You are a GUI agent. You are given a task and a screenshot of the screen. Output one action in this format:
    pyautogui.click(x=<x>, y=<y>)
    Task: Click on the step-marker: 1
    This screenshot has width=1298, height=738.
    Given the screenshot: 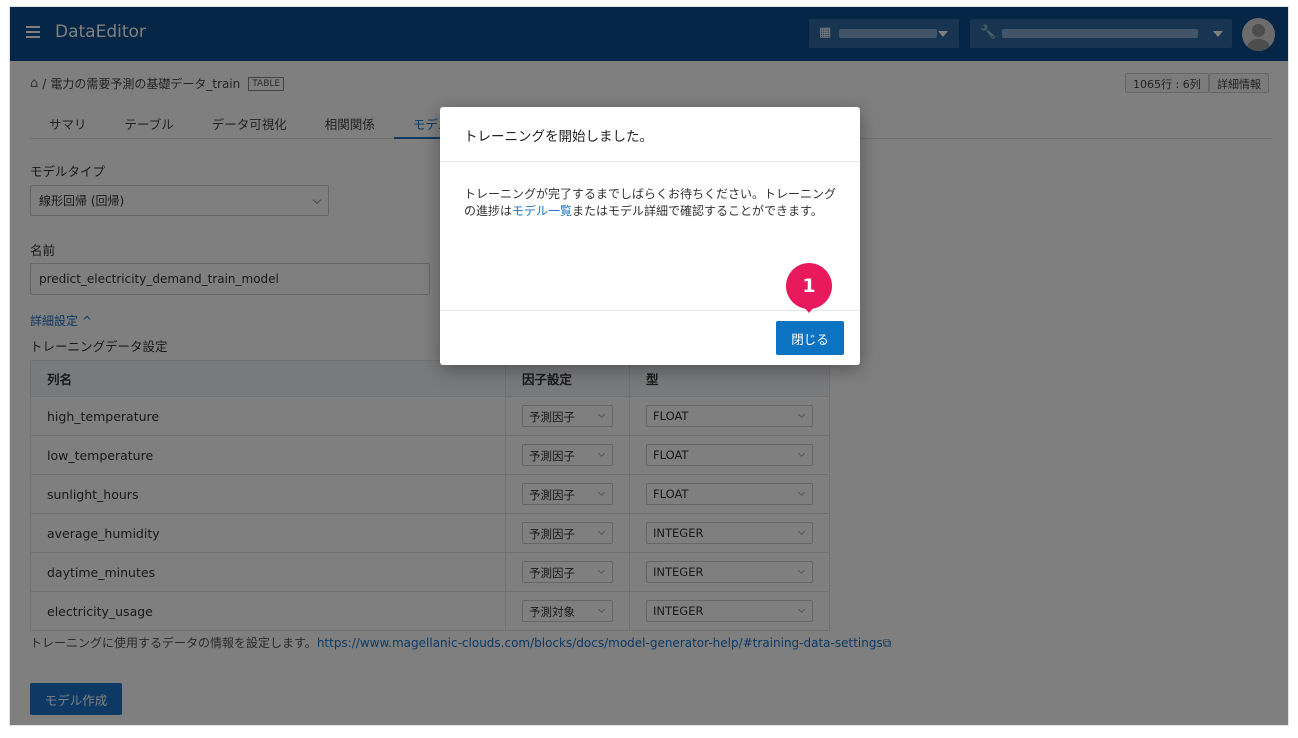 What is the action you would take?
    pyautogui.click(x=809, y=288)
    